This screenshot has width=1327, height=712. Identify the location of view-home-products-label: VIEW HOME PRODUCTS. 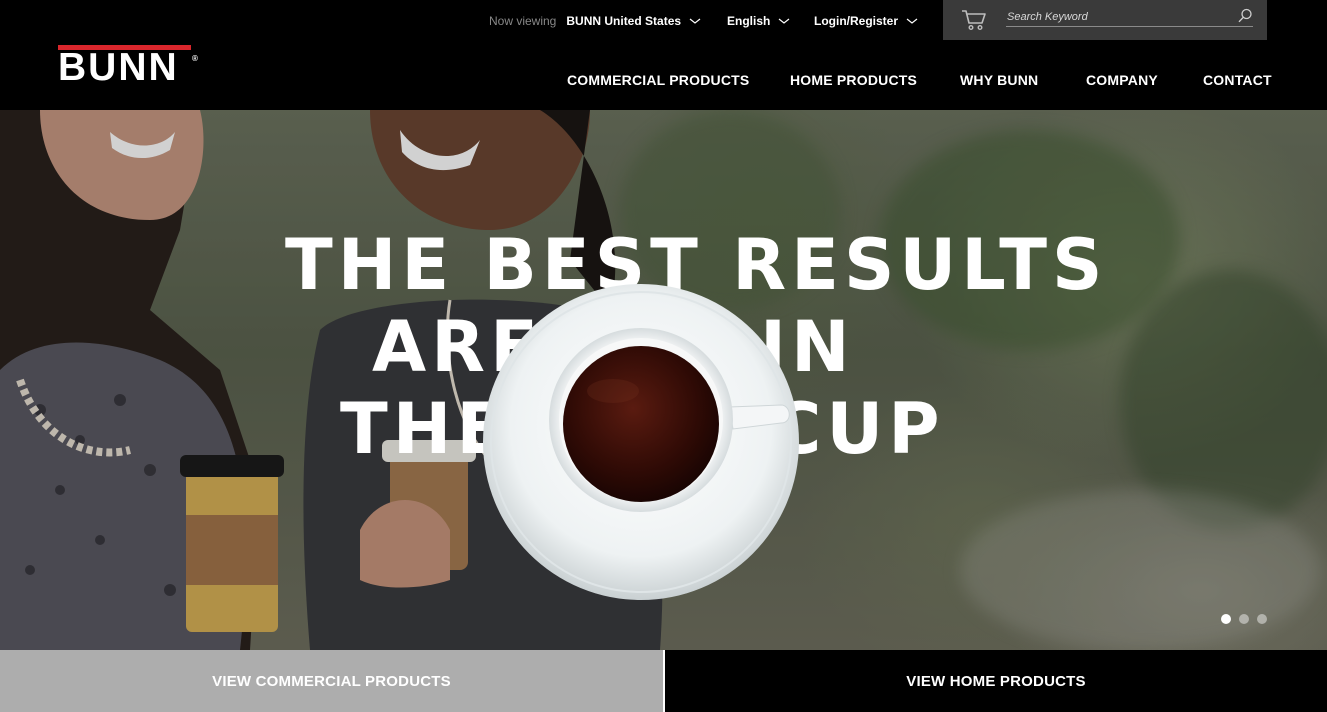
(996, 681).